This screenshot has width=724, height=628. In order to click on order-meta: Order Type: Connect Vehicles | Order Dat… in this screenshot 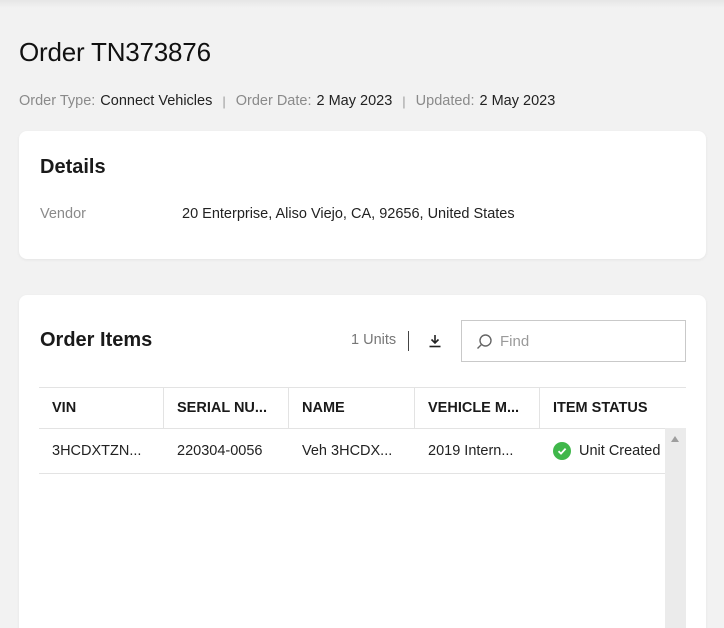, I will do `click(287, 101)`.